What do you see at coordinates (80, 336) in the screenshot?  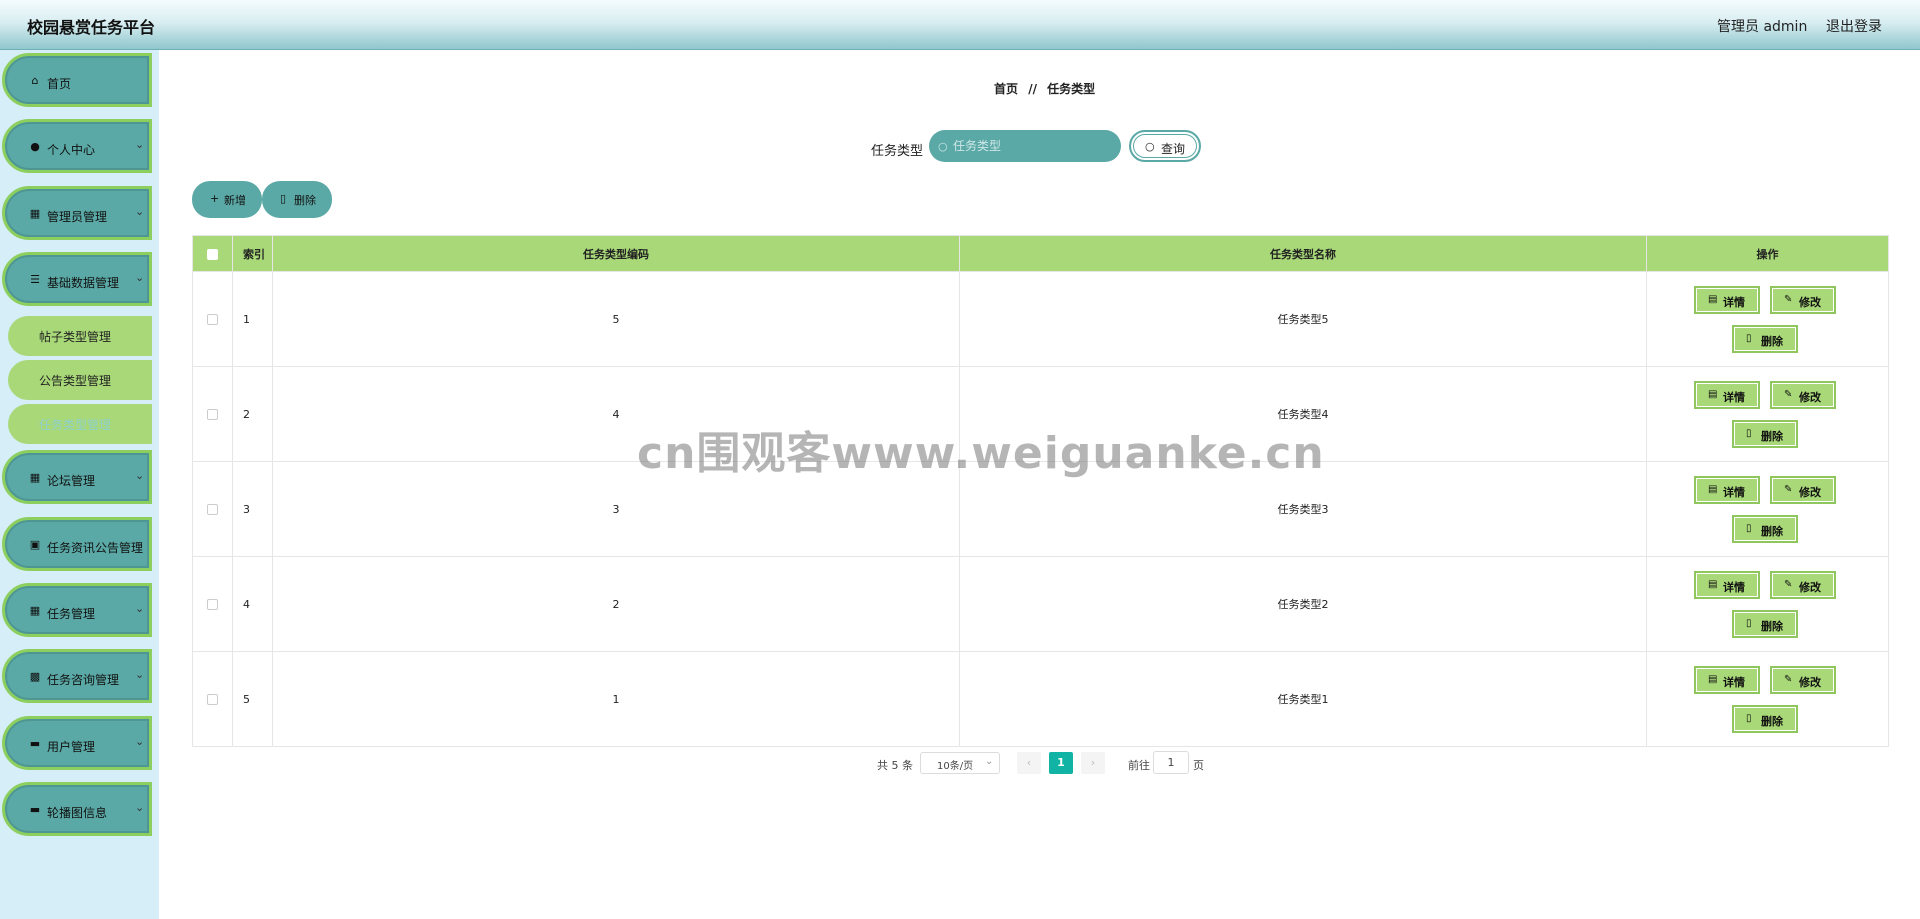 I see `sidebar-subitem-post-type: 帖子类型管理` at bounding box center [80, 336].